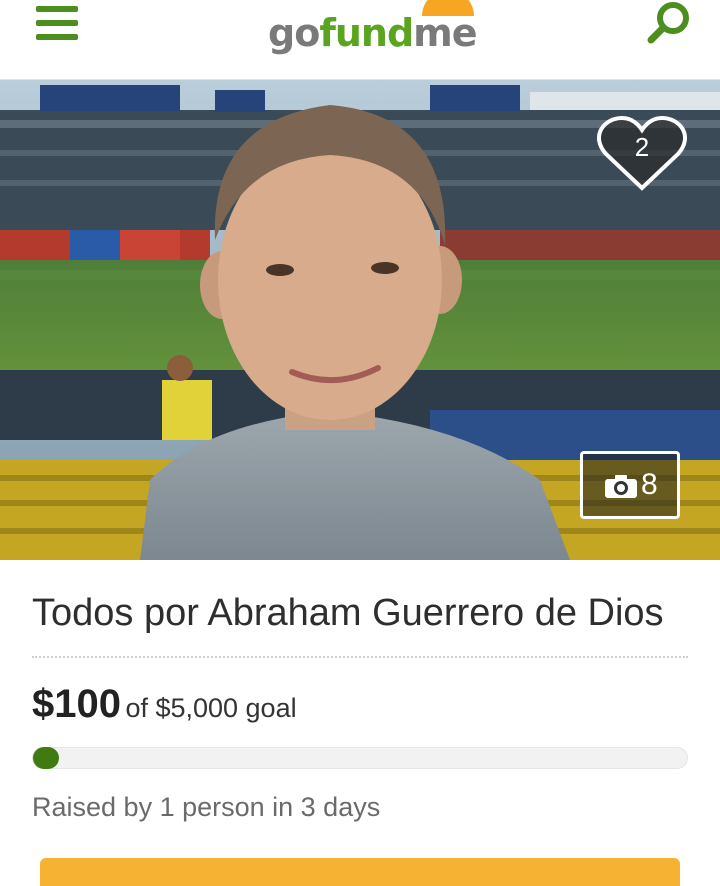 This screenshot has width=720, height=886. Describe the element at coordinates (649, 484) in the screenshot. I see `photo-count: 8` at that location.